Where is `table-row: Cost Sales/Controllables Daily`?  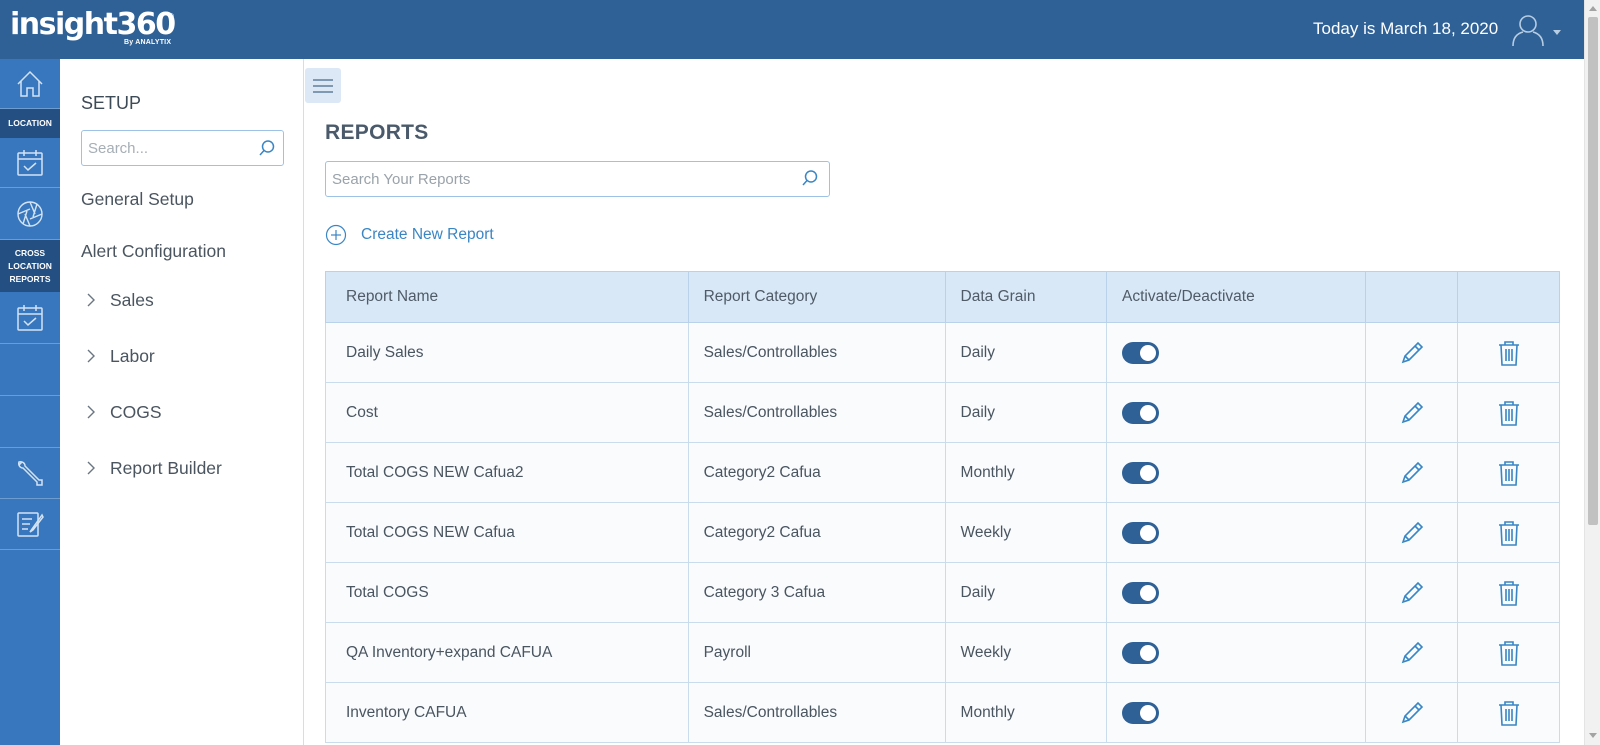 table-row: Cost Sales/Controllables Daily is located at coordinates (942, 412).